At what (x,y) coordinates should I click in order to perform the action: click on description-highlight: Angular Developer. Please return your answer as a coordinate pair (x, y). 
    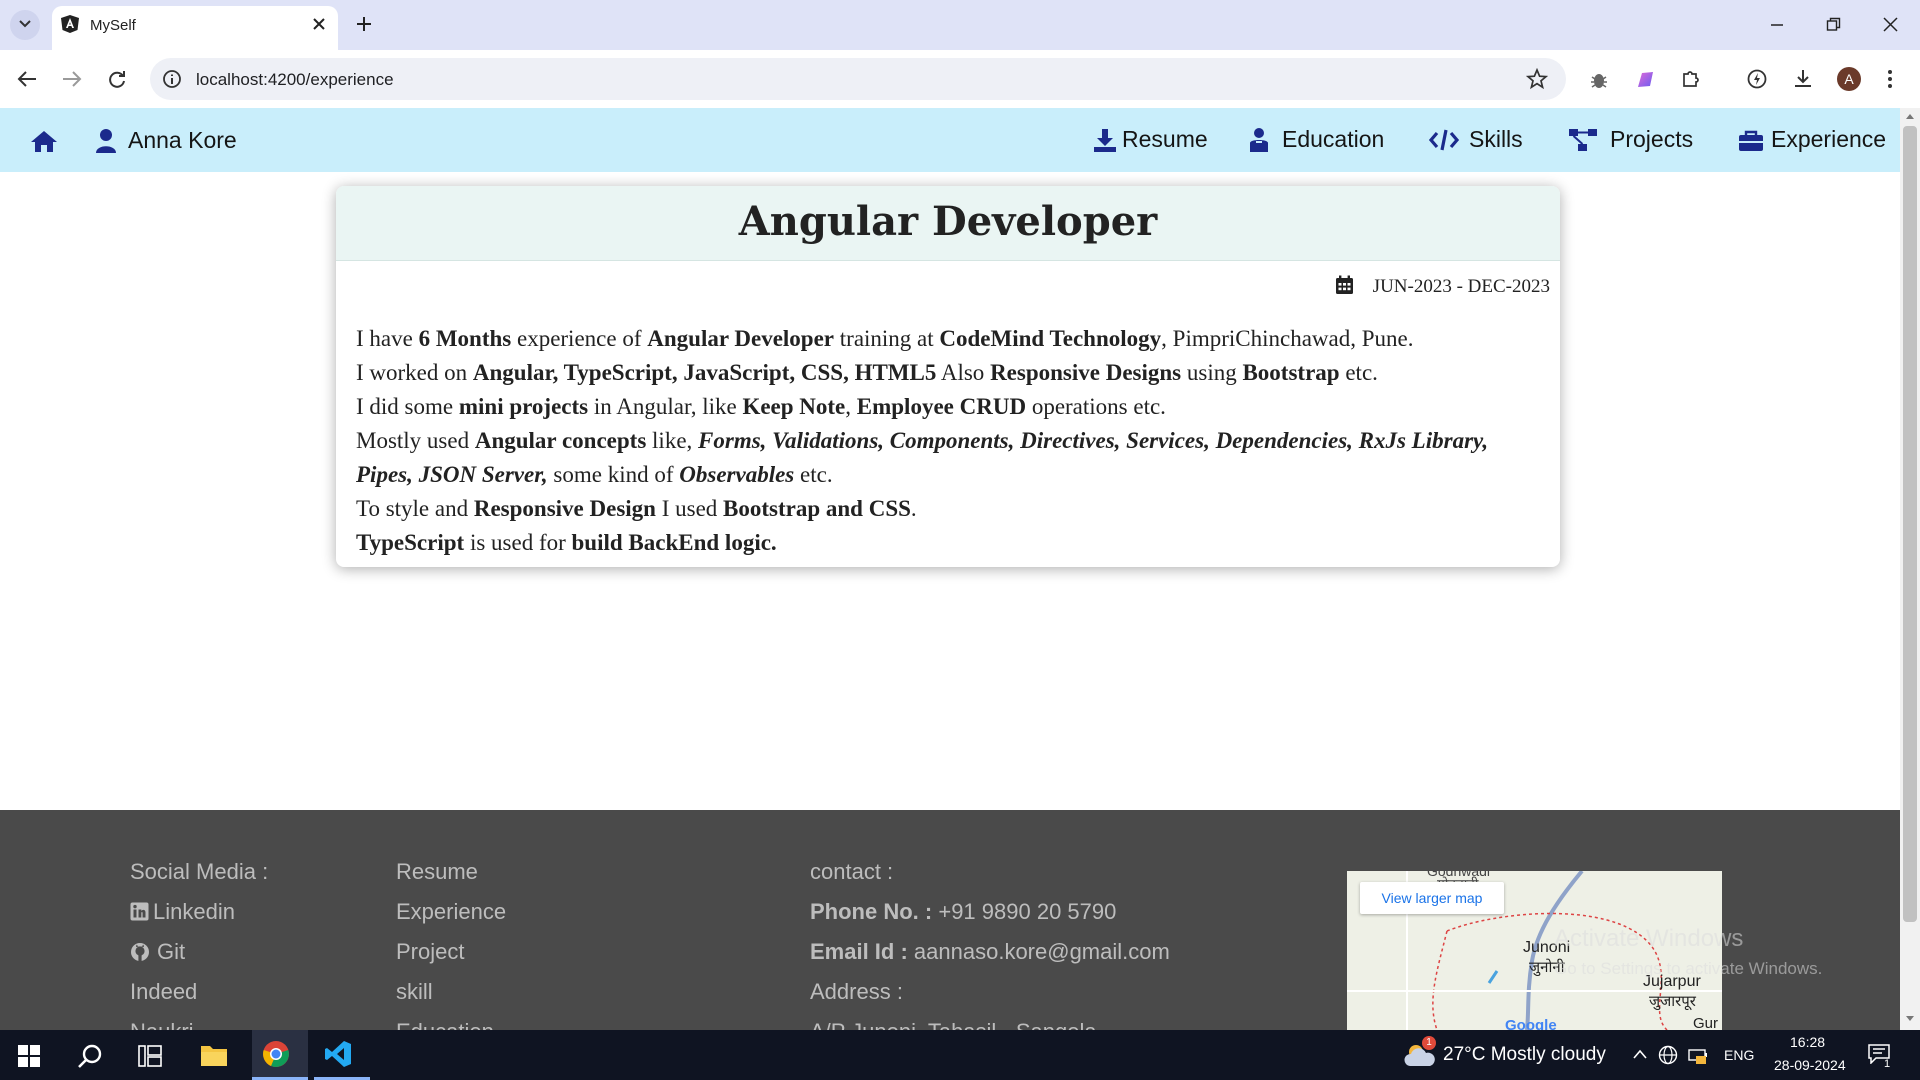
    Looking at the image, I should click on (741, 338).